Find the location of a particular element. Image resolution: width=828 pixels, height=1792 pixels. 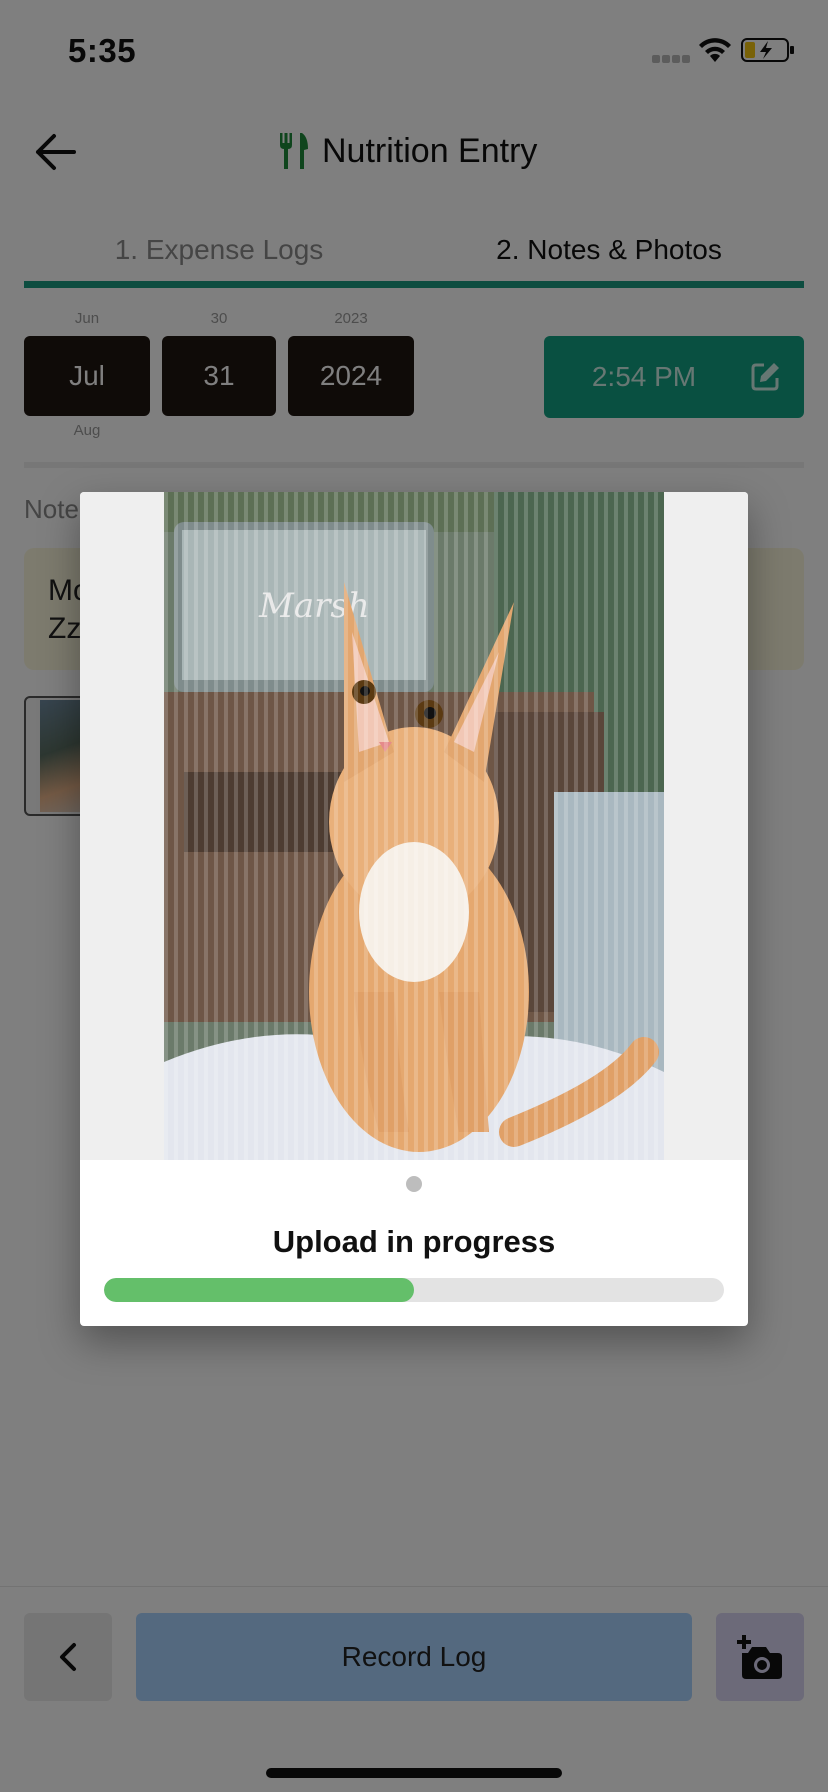

pager-dot is located at coordinates (414, 1184).